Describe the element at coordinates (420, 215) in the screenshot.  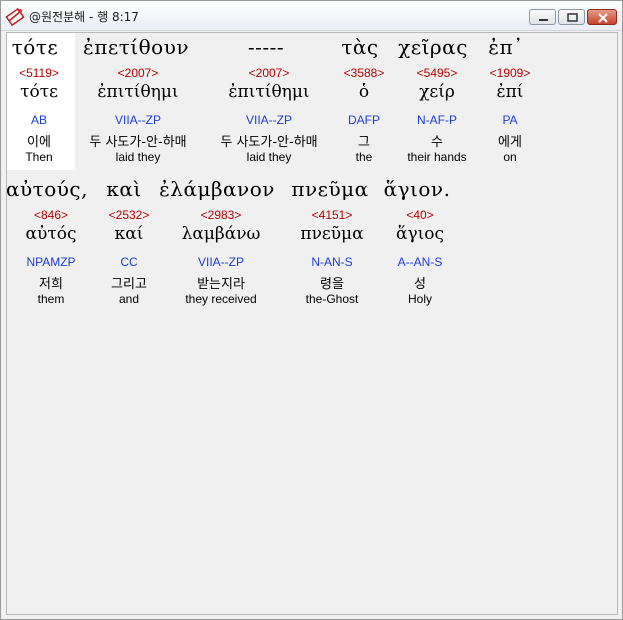
I see `strong-number: <40>` at that location.